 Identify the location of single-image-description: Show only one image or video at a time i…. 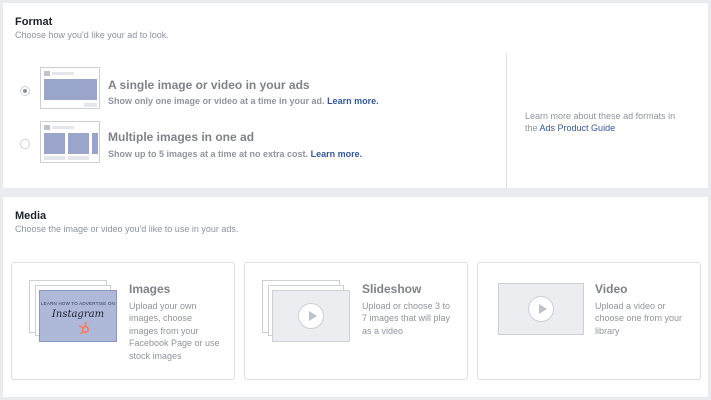
(243, 101).